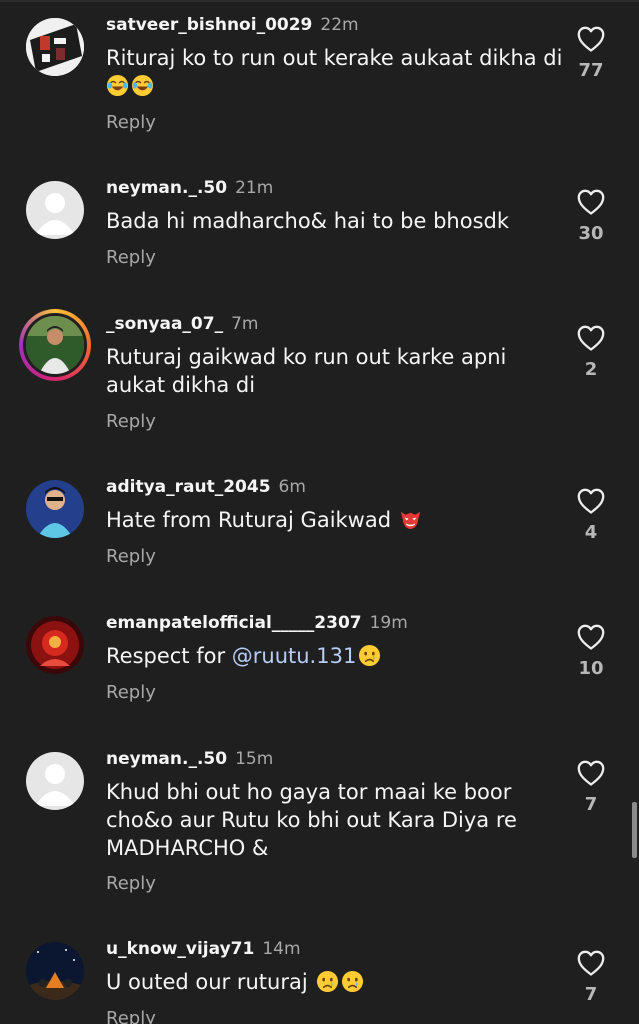 This screenshot has height=1024, width=639. Describe the element at coordinates (187, 848) in the screenshot. I see `comment-text-line: MADHARCHO &` at that location.